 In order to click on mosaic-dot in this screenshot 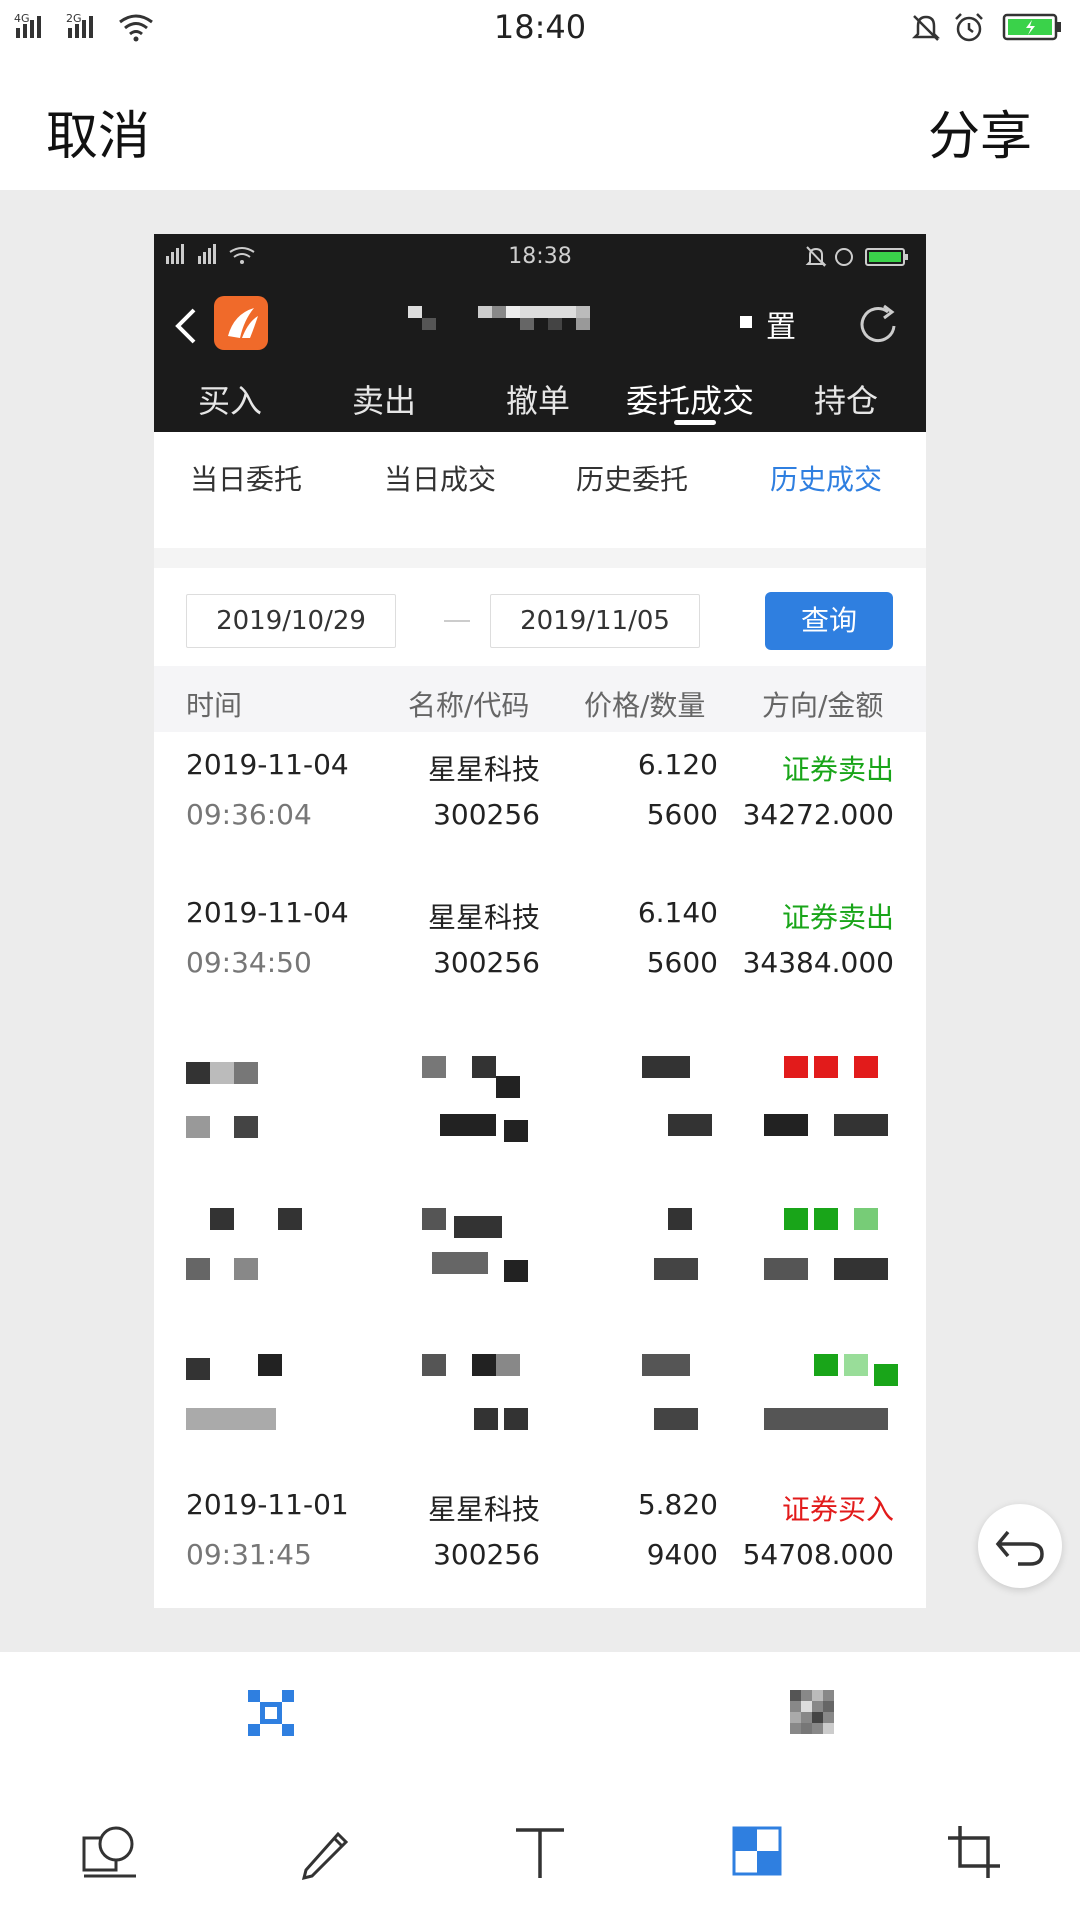, I will do `click(746, 322)`.